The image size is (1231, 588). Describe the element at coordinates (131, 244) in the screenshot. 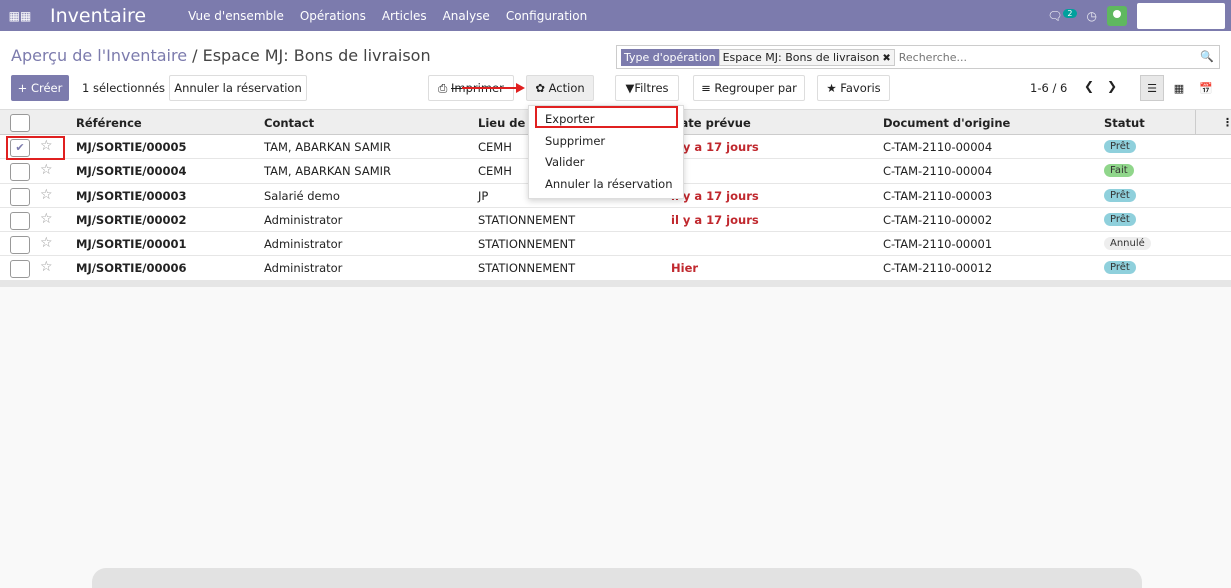

I see `row-reference: MJ/SORTIE/00001` at that location.